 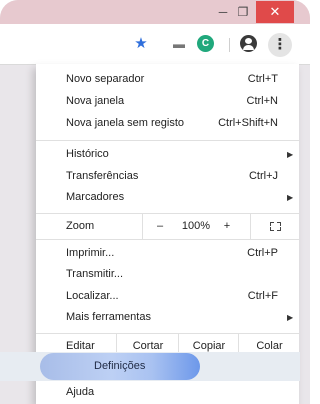 What do you see at coordinates (95, 197) in the screenshot?
I see `menu-item-label: Marcadores` at bounding box center [95, 197].